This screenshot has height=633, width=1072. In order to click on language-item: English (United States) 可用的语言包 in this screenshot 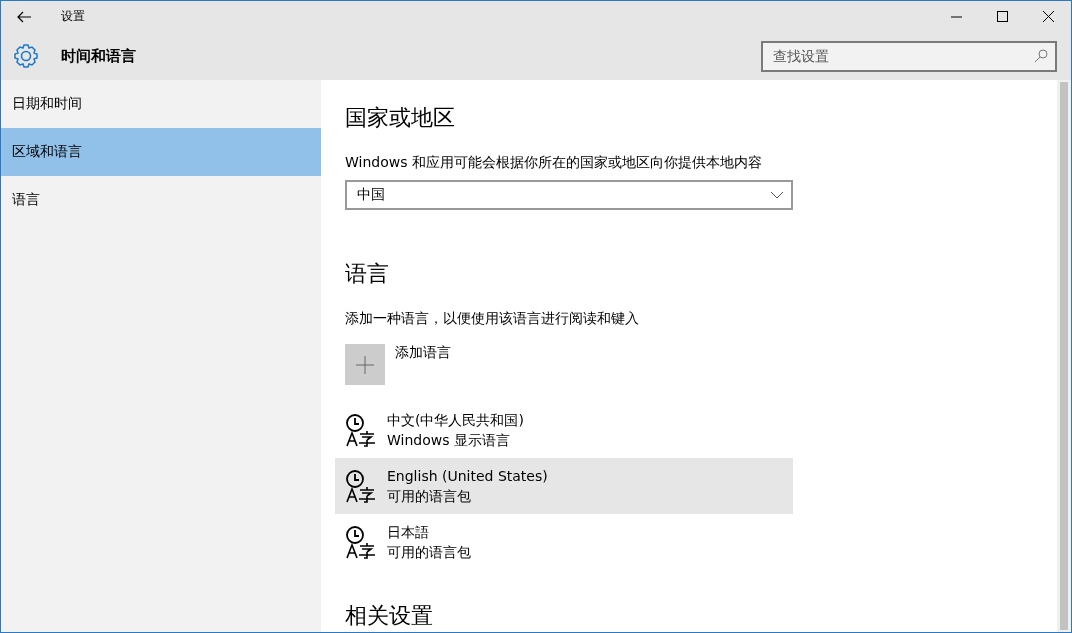, I will do `click(564, 485)`.